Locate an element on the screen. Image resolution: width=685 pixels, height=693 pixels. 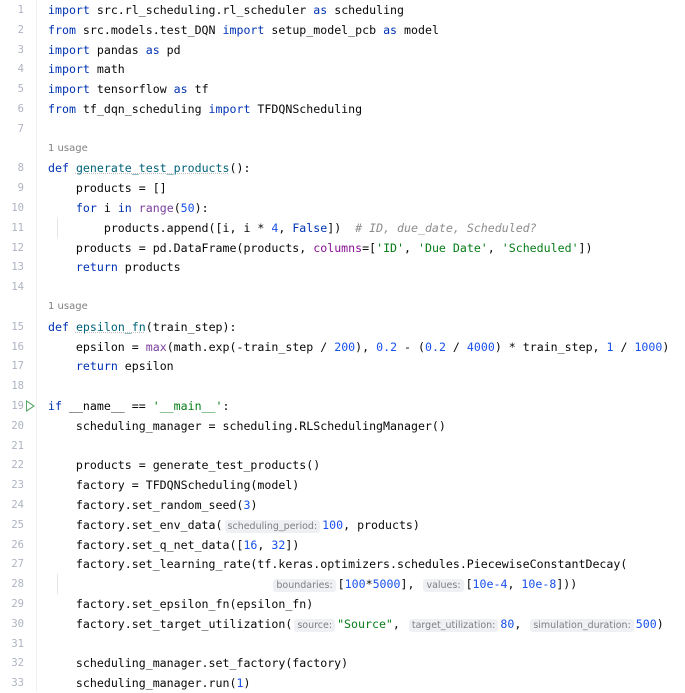
code-content: import math is located at coordinates (86, 69).